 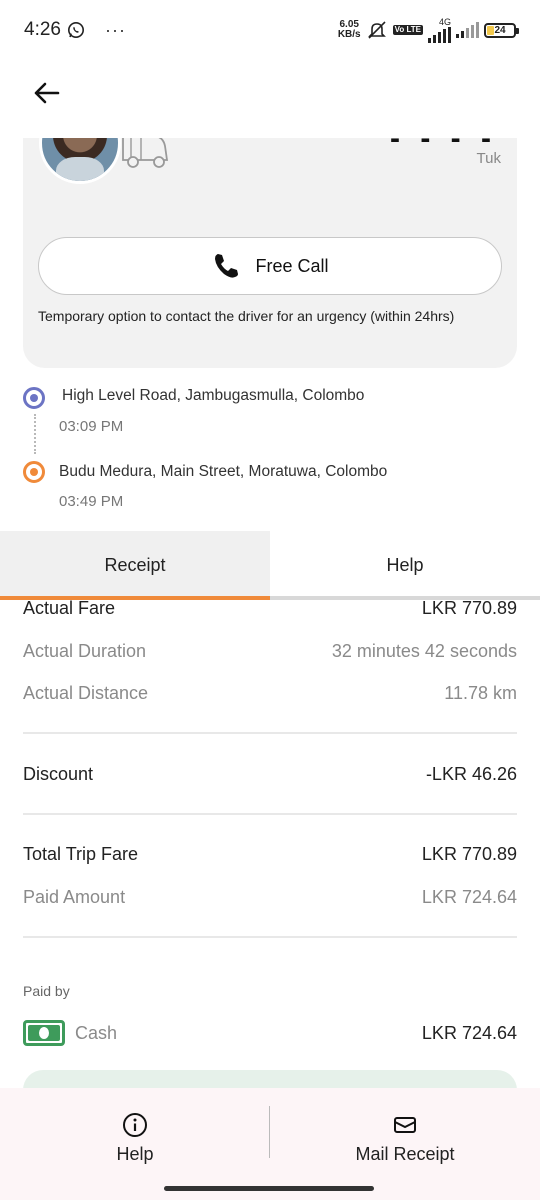 I want to click on paid-amount-row: Paid Amount LKR 724.64, so click(x=270, y=897).